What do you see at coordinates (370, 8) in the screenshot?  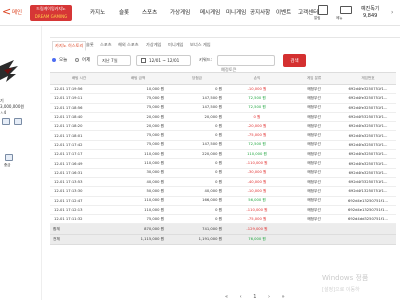 I see `user-name: 예진독기` at bounding box center [370, 8].